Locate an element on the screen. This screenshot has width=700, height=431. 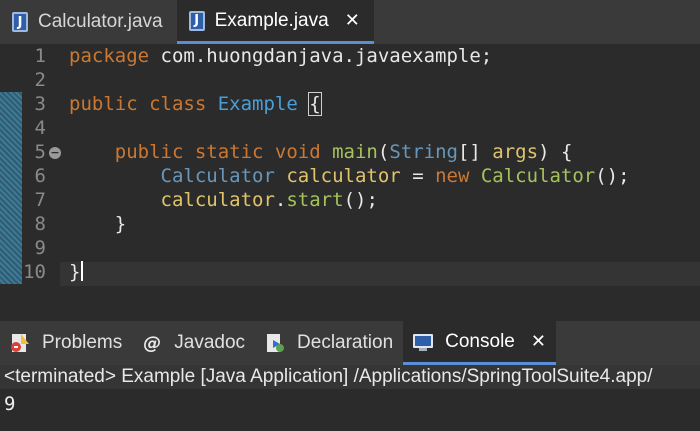
tab-javadoc: @ Javadoc is located at coordinates (193, 343).